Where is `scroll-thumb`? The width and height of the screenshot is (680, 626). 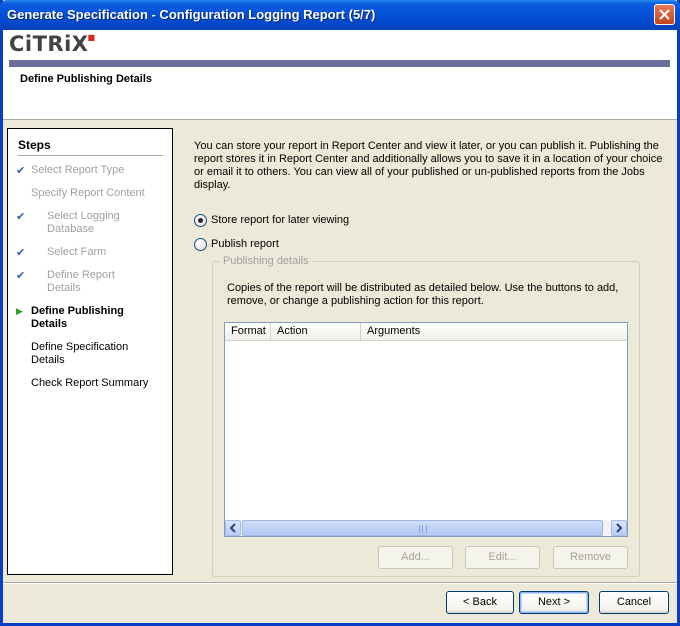
scroll-thumb is located at coordinates (422, 528).